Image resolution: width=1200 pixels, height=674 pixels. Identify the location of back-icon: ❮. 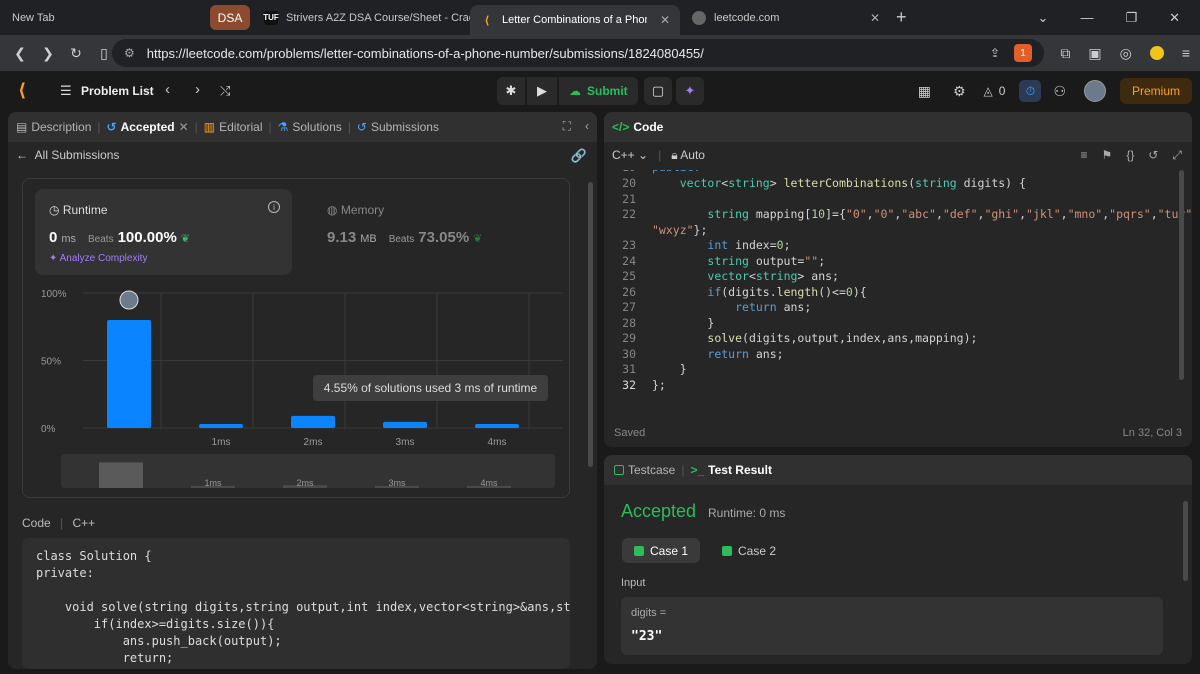
(20, 53).